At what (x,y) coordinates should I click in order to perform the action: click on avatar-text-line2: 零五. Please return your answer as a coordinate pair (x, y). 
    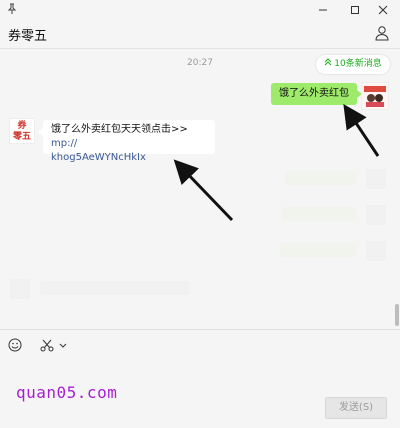
    Looking at the image, I should click on (21, 137).